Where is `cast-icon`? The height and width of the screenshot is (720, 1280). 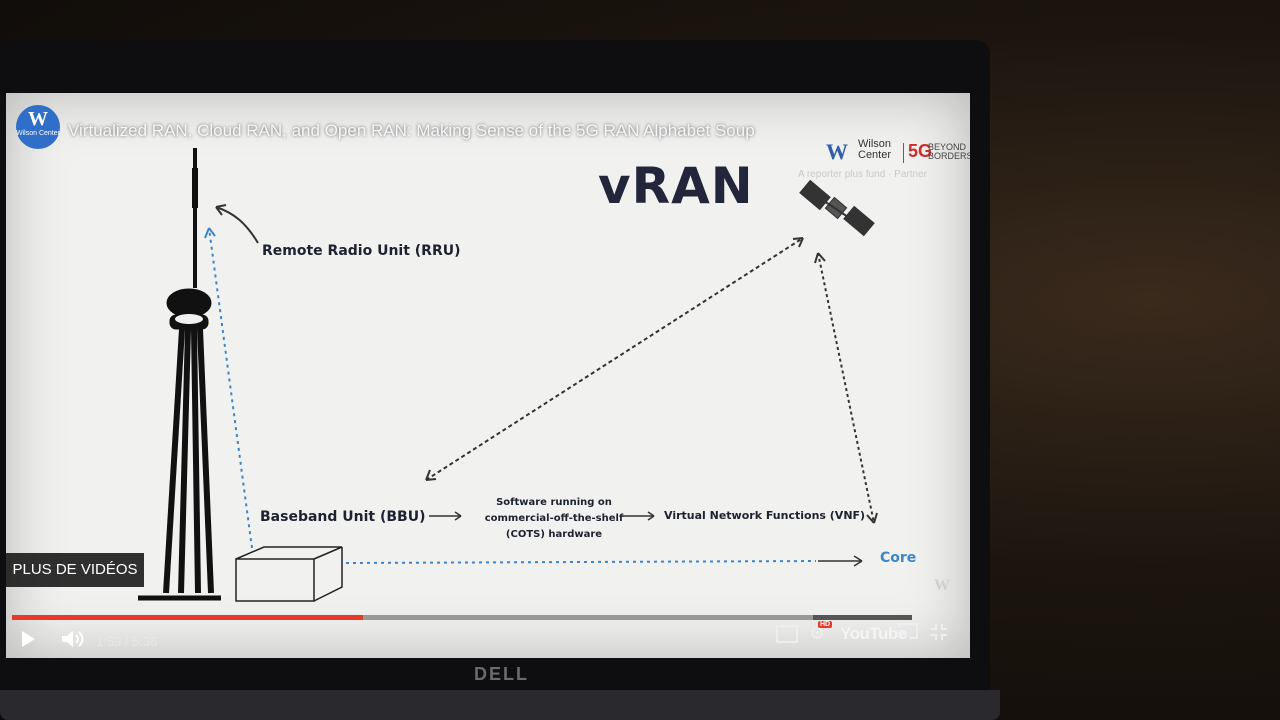
cast-icon is located at coordinates (908, 631).